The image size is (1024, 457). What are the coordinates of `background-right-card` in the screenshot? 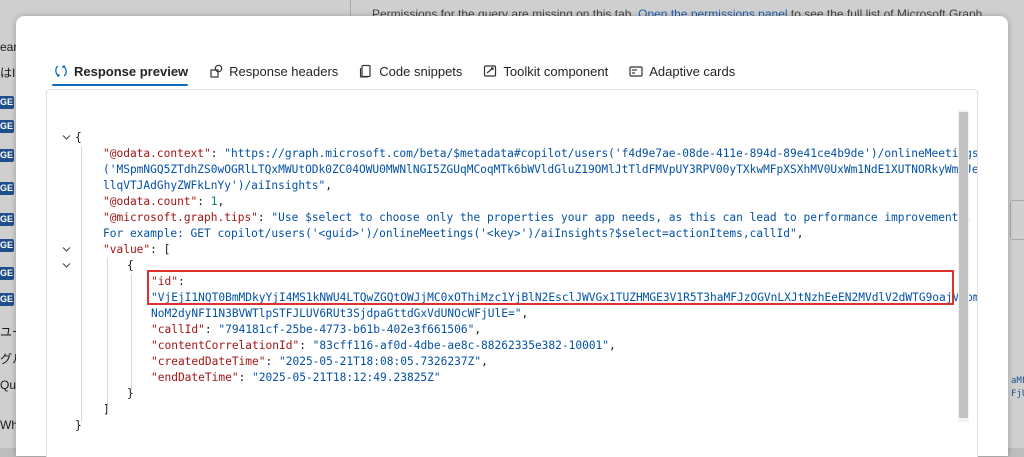 It's located at (1017, 220).